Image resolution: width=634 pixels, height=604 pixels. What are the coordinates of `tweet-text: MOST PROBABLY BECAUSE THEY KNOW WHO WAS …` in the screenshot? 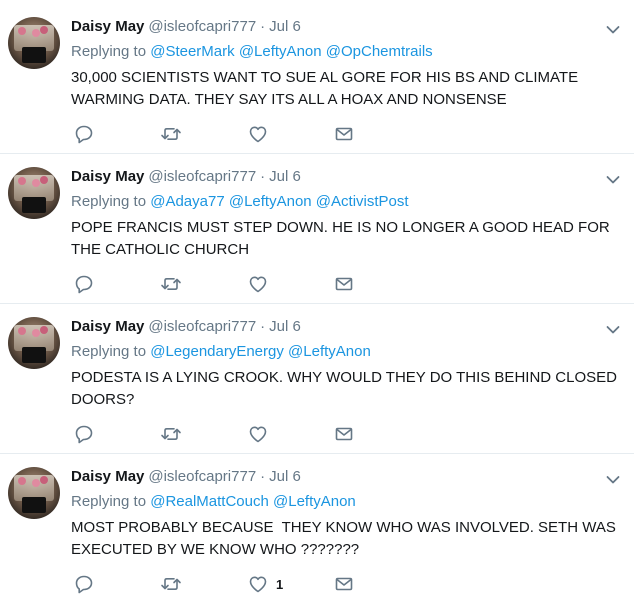 It's located at (345, 538).